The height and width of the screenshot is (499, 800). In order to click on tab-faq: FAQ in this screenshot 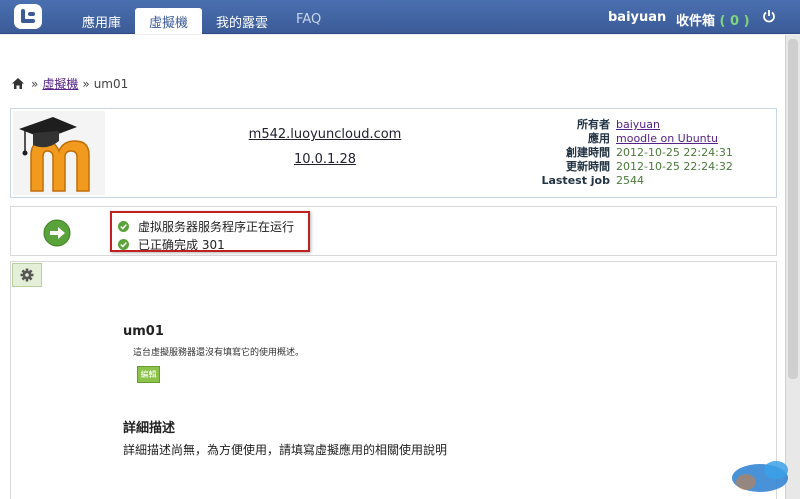, I will do `click(308, 21)`.